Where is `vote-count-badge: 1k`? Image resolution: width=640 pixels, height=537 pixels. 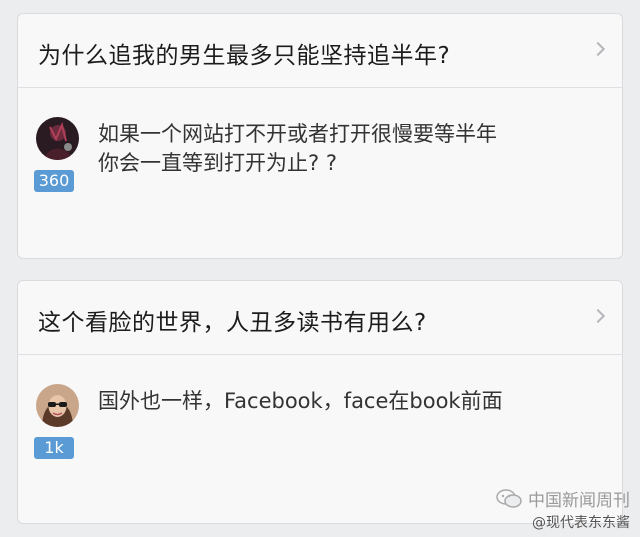
vote-count-badge: 1k is located at coordinates (54, 448).